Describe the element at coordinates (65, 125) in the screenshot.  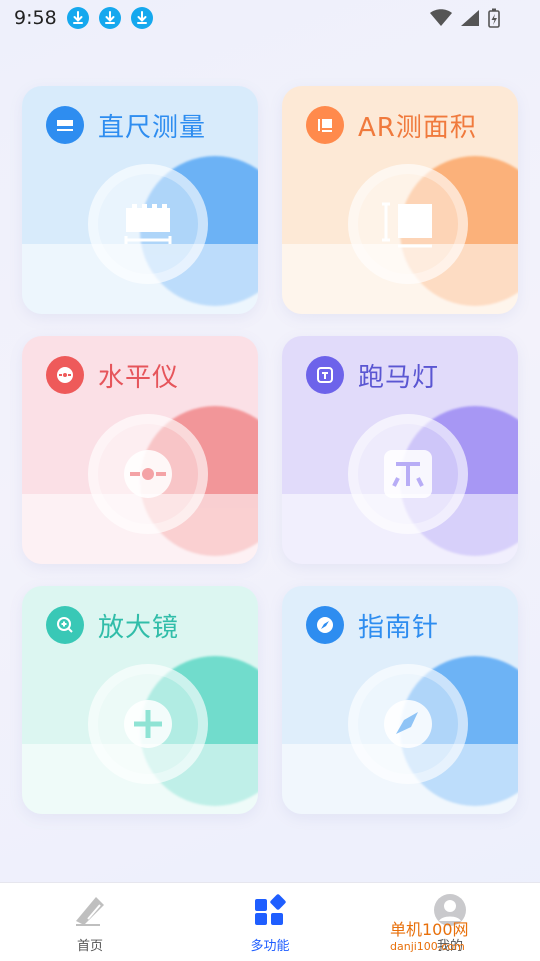
I see `ruler-badge-icon` at that location.